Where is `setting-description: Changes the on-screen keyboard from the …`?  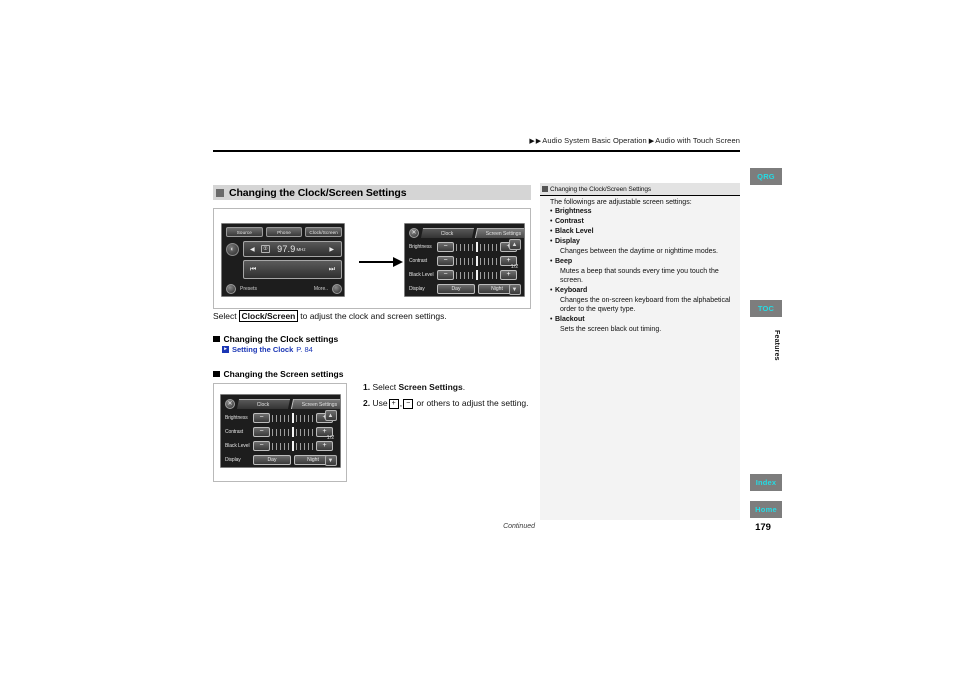 setting-description: Changes the on-screen keyboard from the … is located at coordinates (645, 305).